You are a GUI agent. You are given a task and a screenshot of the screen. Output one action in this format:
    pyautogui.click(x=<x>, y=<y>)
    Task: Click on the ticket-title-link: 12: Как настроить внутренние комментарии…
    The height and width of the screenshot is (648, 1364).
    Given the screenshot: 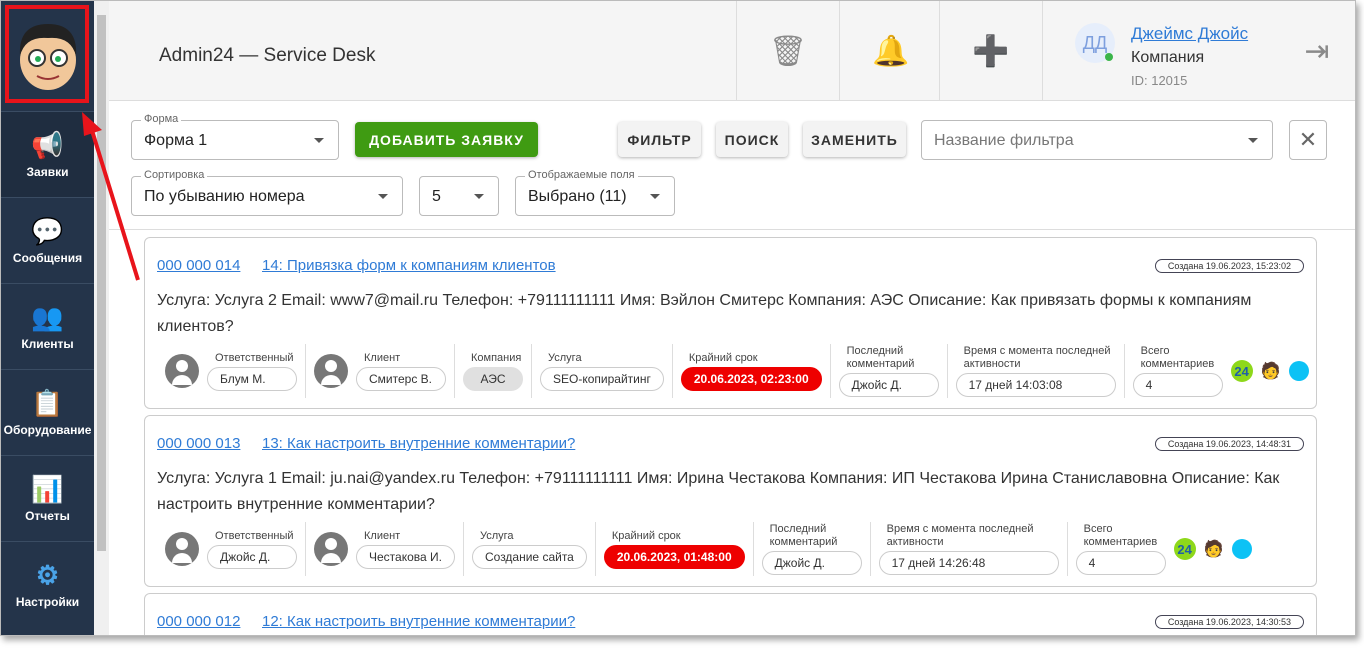 What is the action you would take?
    pyautogui.click(x=418, y=621)
    